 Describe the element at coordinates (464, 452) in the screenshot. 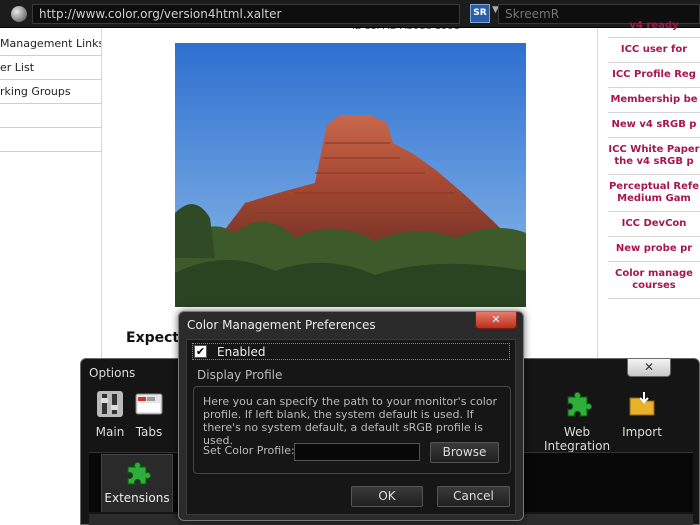

I see `browse-button: Browse` at that location.